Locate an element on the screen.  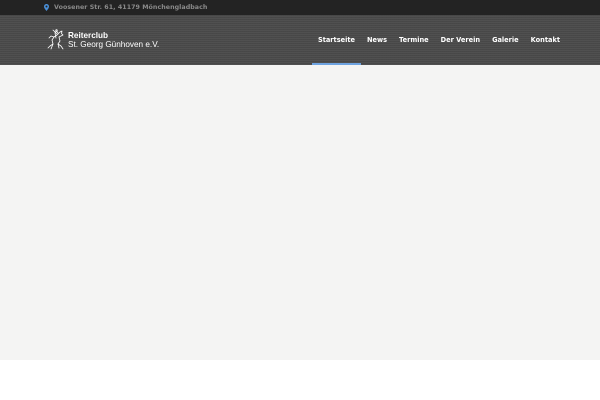
nav-item-der-verein: Der Verein is located at coordinates (460, 40).